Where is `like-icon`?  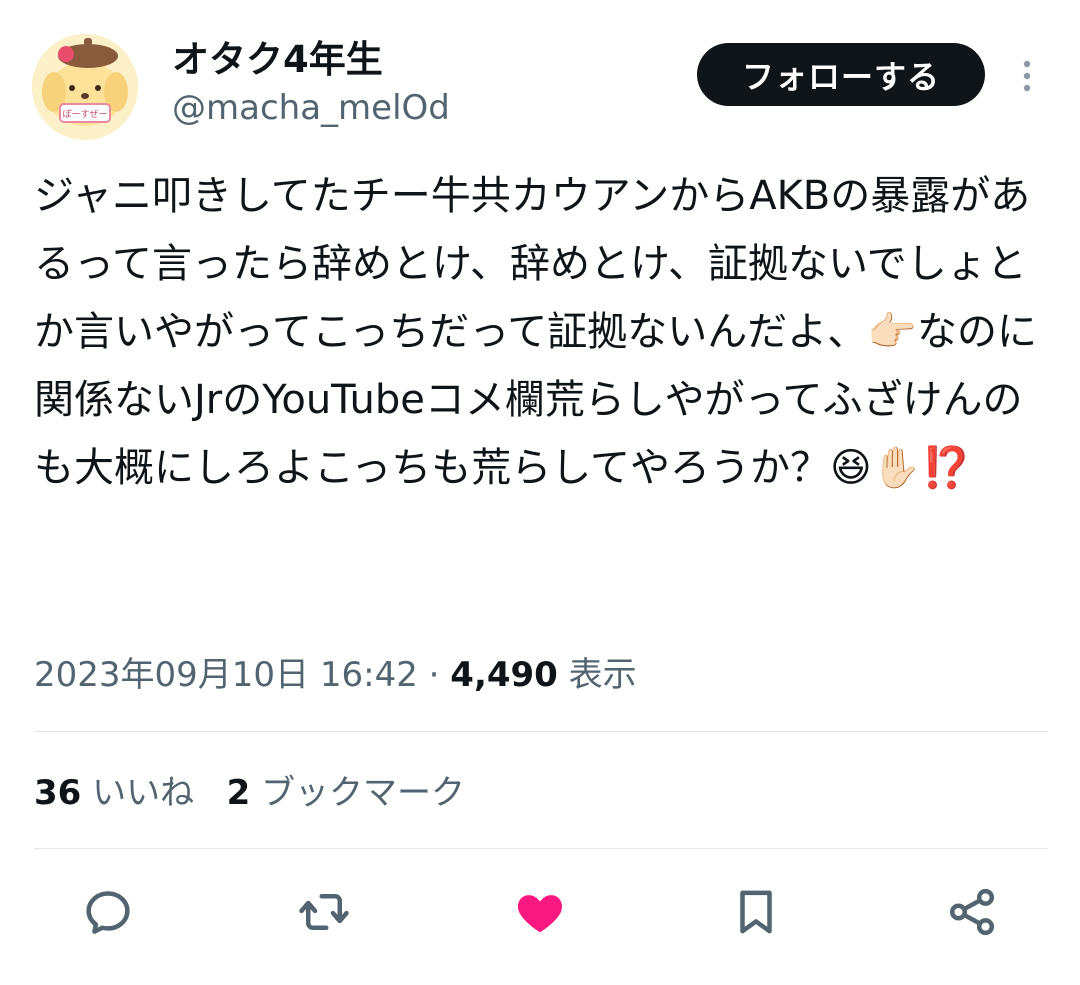 like-icon is located at coordinates (540, 914).